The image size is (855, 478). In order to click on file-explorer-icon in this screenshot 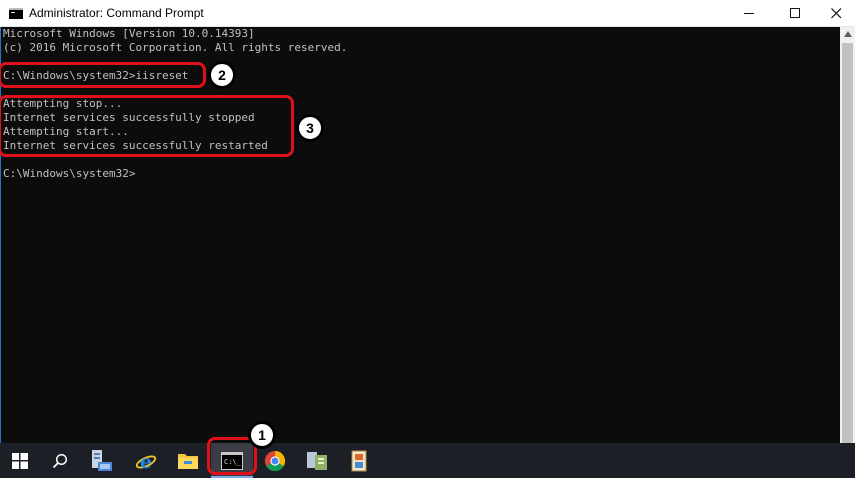, I will do `click(188, 461)`.